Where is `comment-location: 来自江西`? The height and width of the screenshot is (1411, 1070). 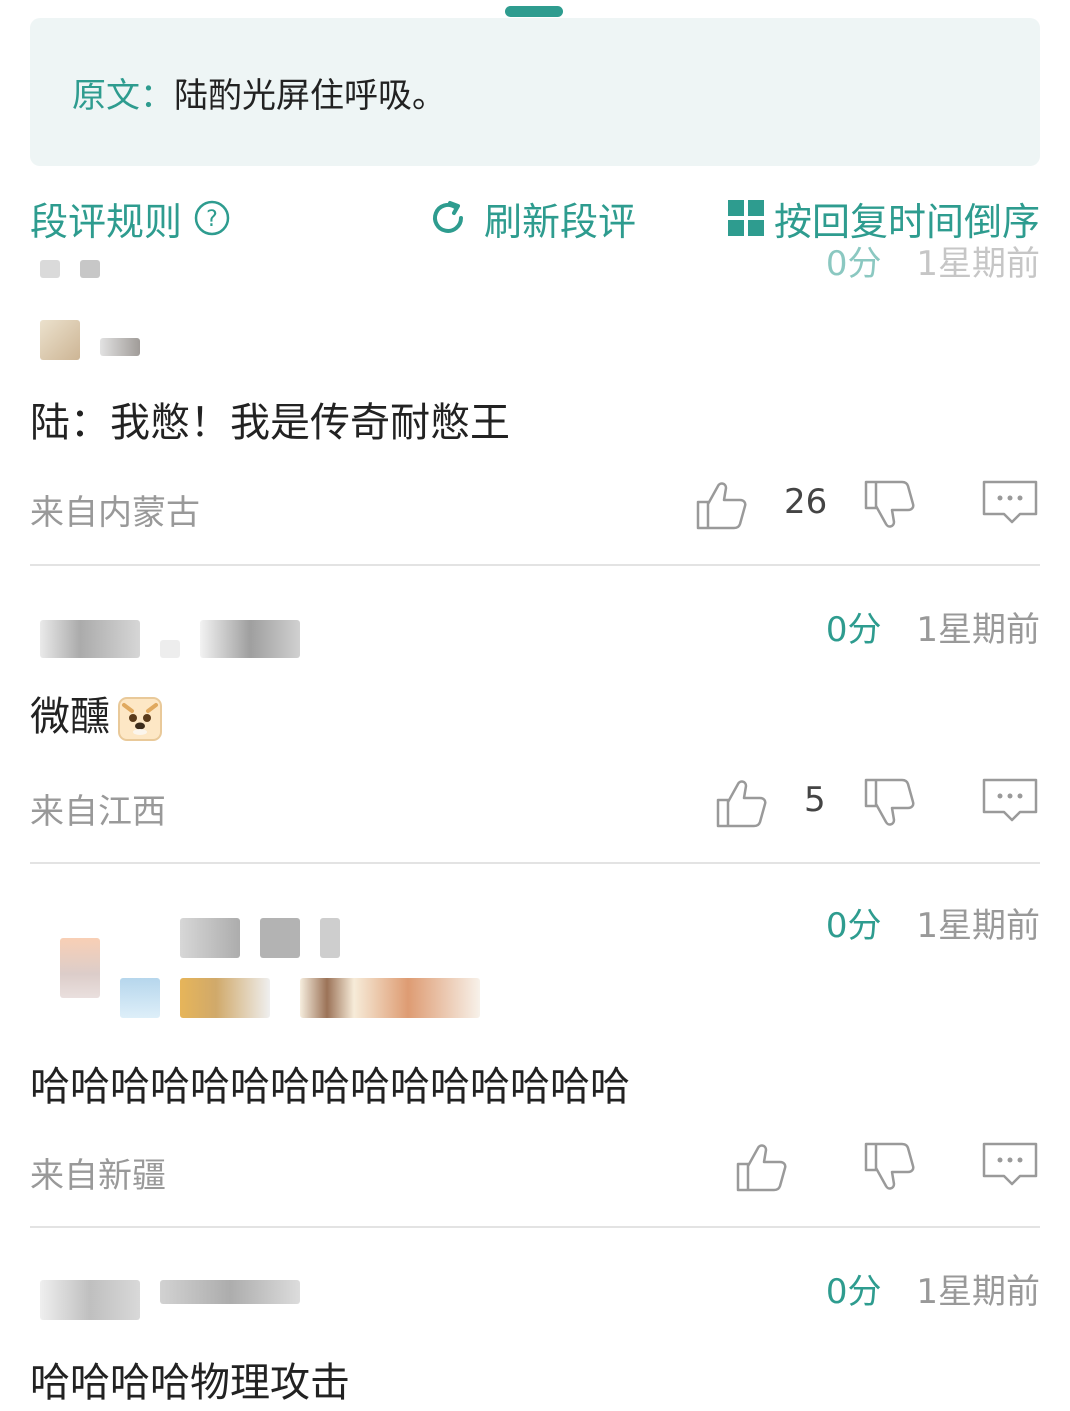
comment-location: 来自江西 is located at coordinates (98, 812).